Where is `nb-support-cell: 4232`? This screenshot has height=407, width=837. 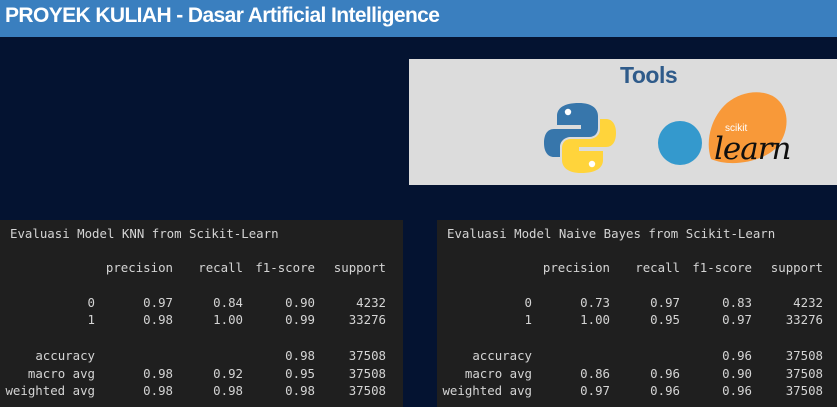 nb-support-cell: 4232 is located at coordinates (808, 302).